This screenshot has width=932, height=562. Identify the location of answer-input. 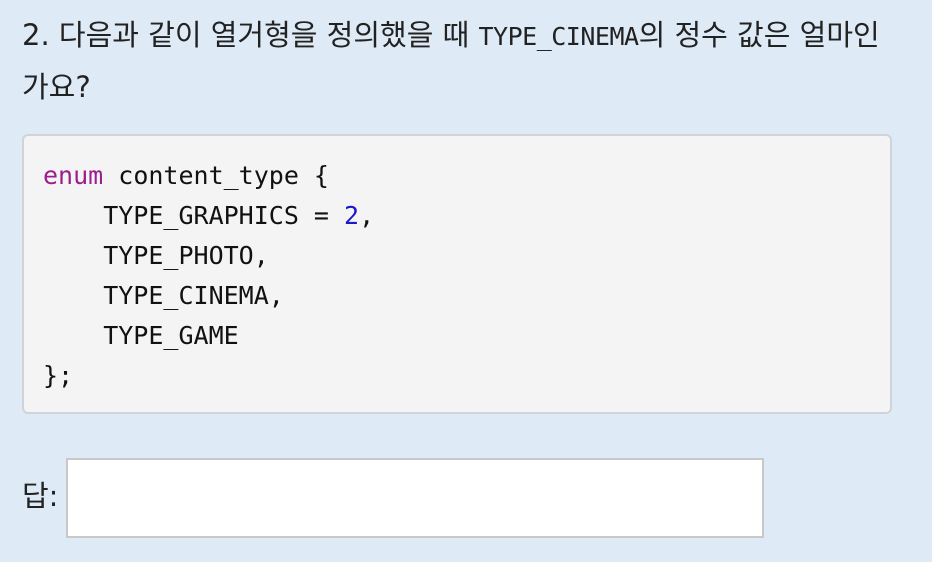
(415, 498).